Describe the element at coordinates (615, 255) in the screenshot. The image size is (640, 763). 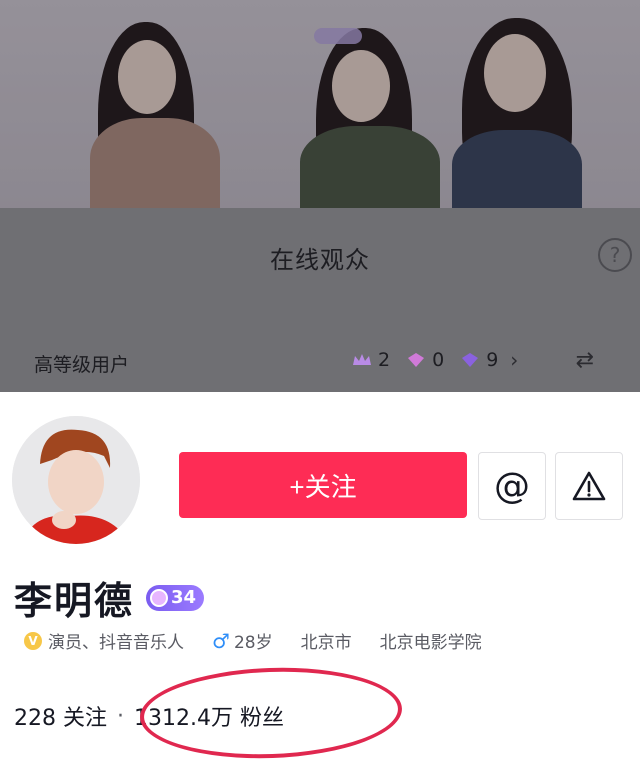
I see `question-circle-icon: ?` at that location.